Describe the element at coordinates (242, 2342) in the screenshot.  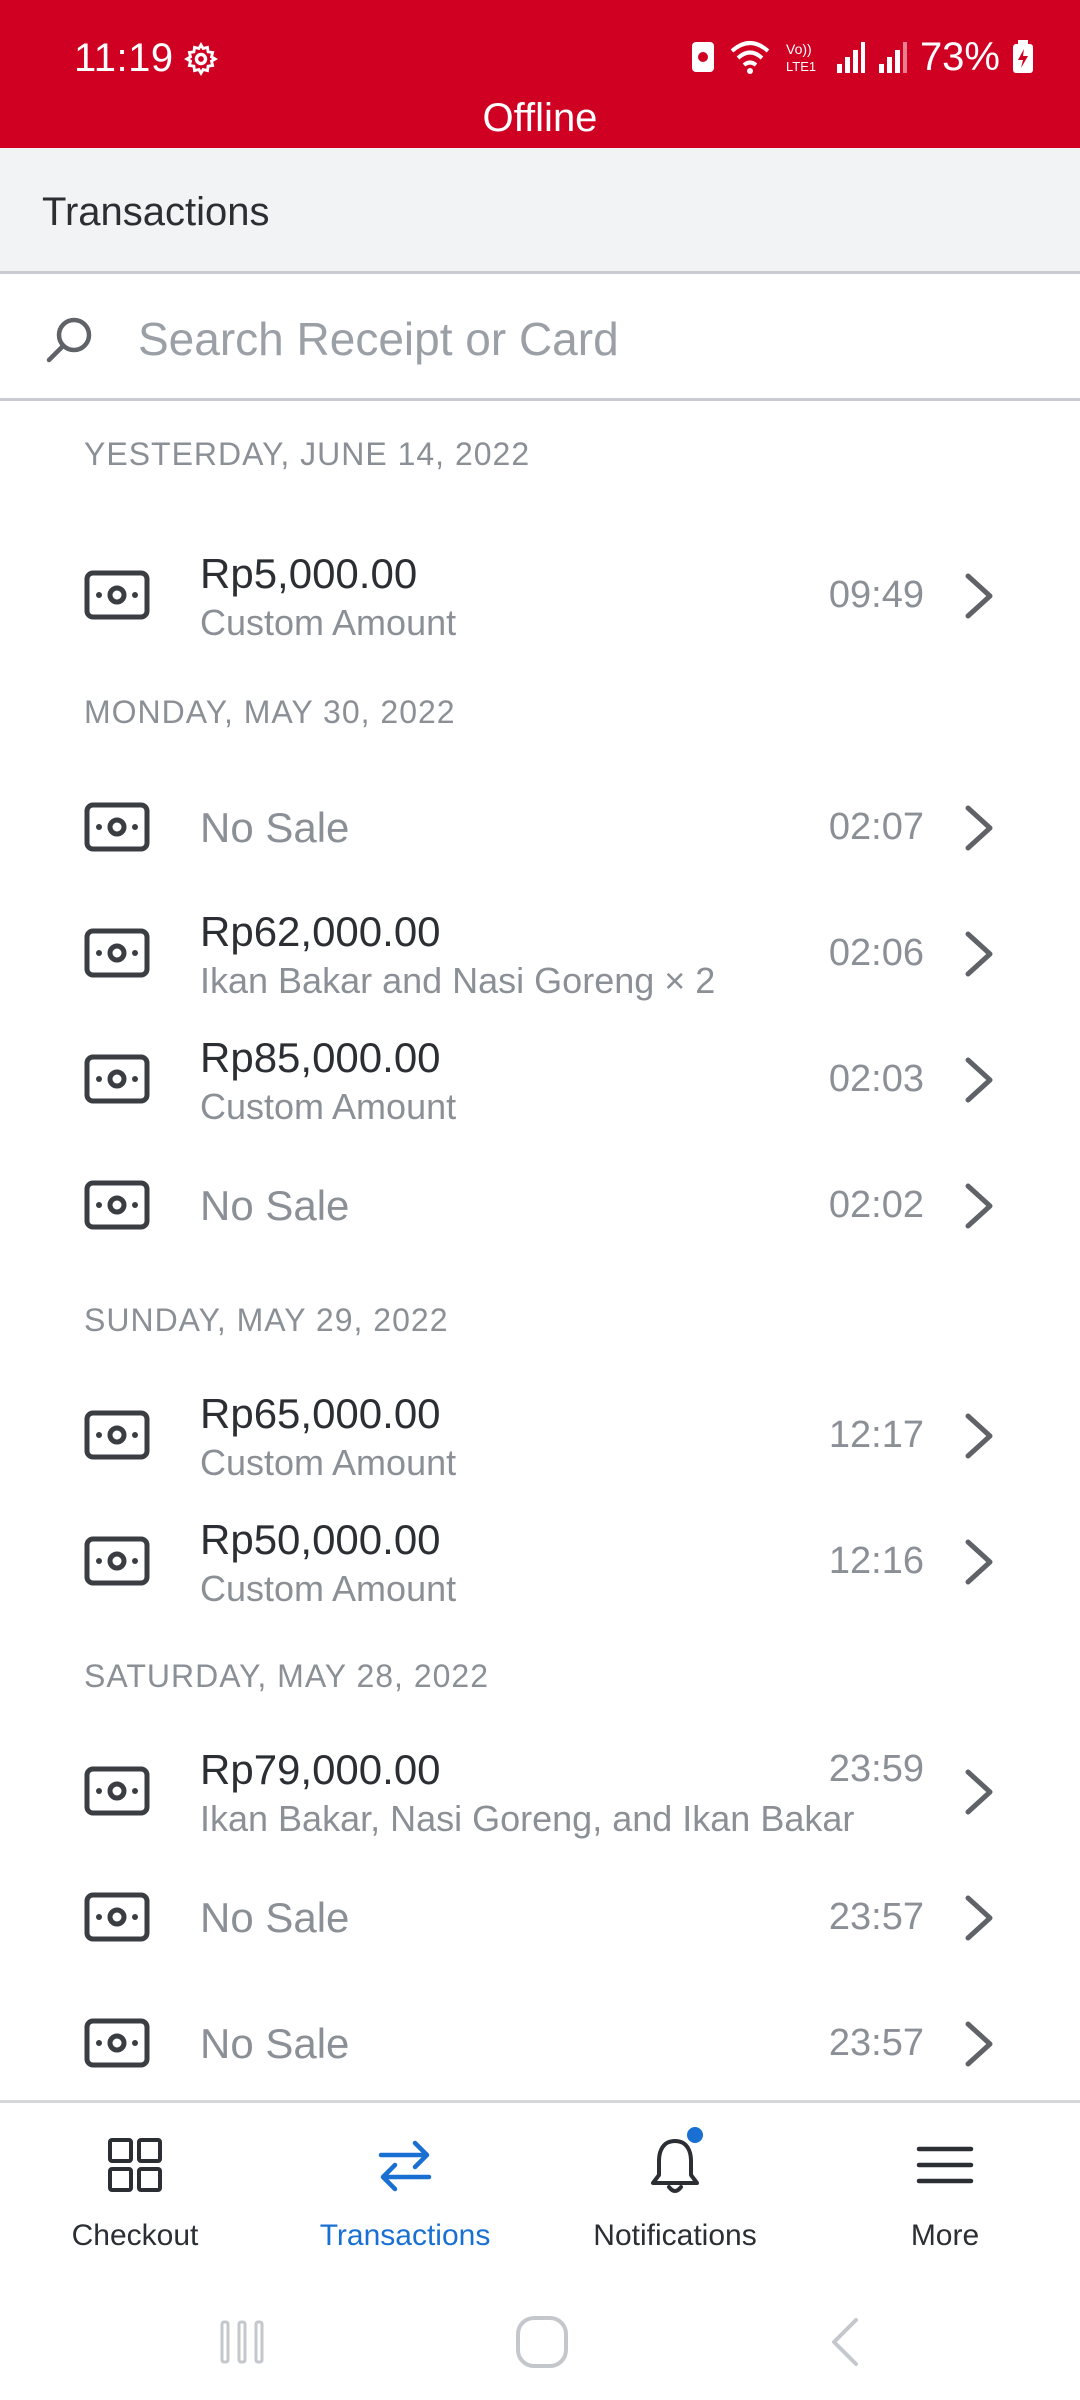
I see `recent-apps-icon` at that location.